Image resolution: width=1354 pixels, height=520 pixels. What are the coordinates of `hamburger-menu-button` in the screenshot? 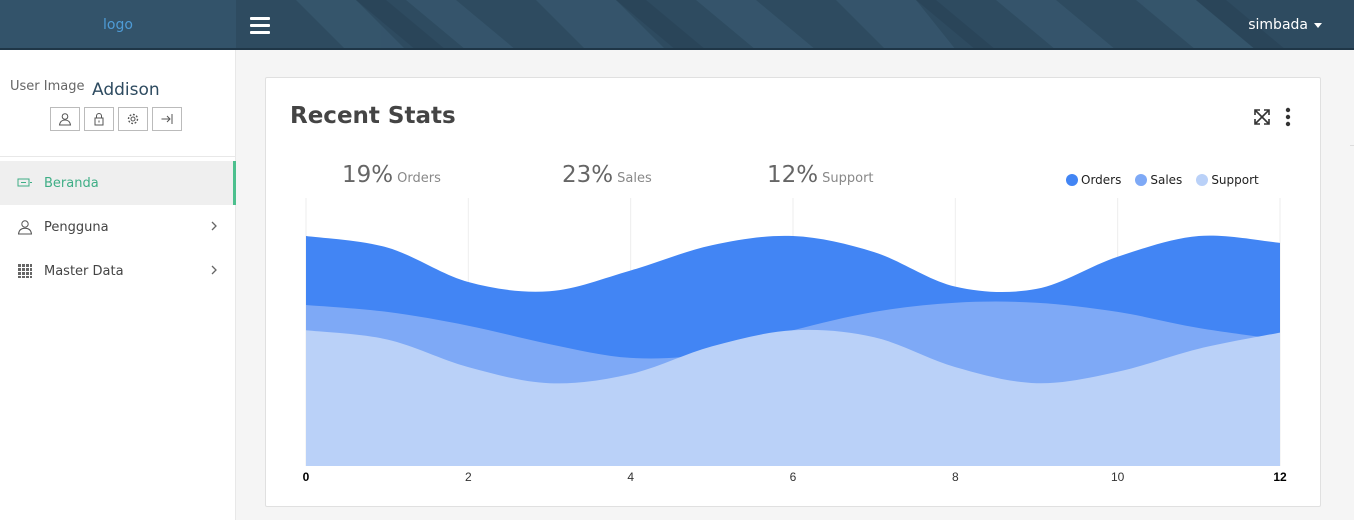 It's located at (260, 25).